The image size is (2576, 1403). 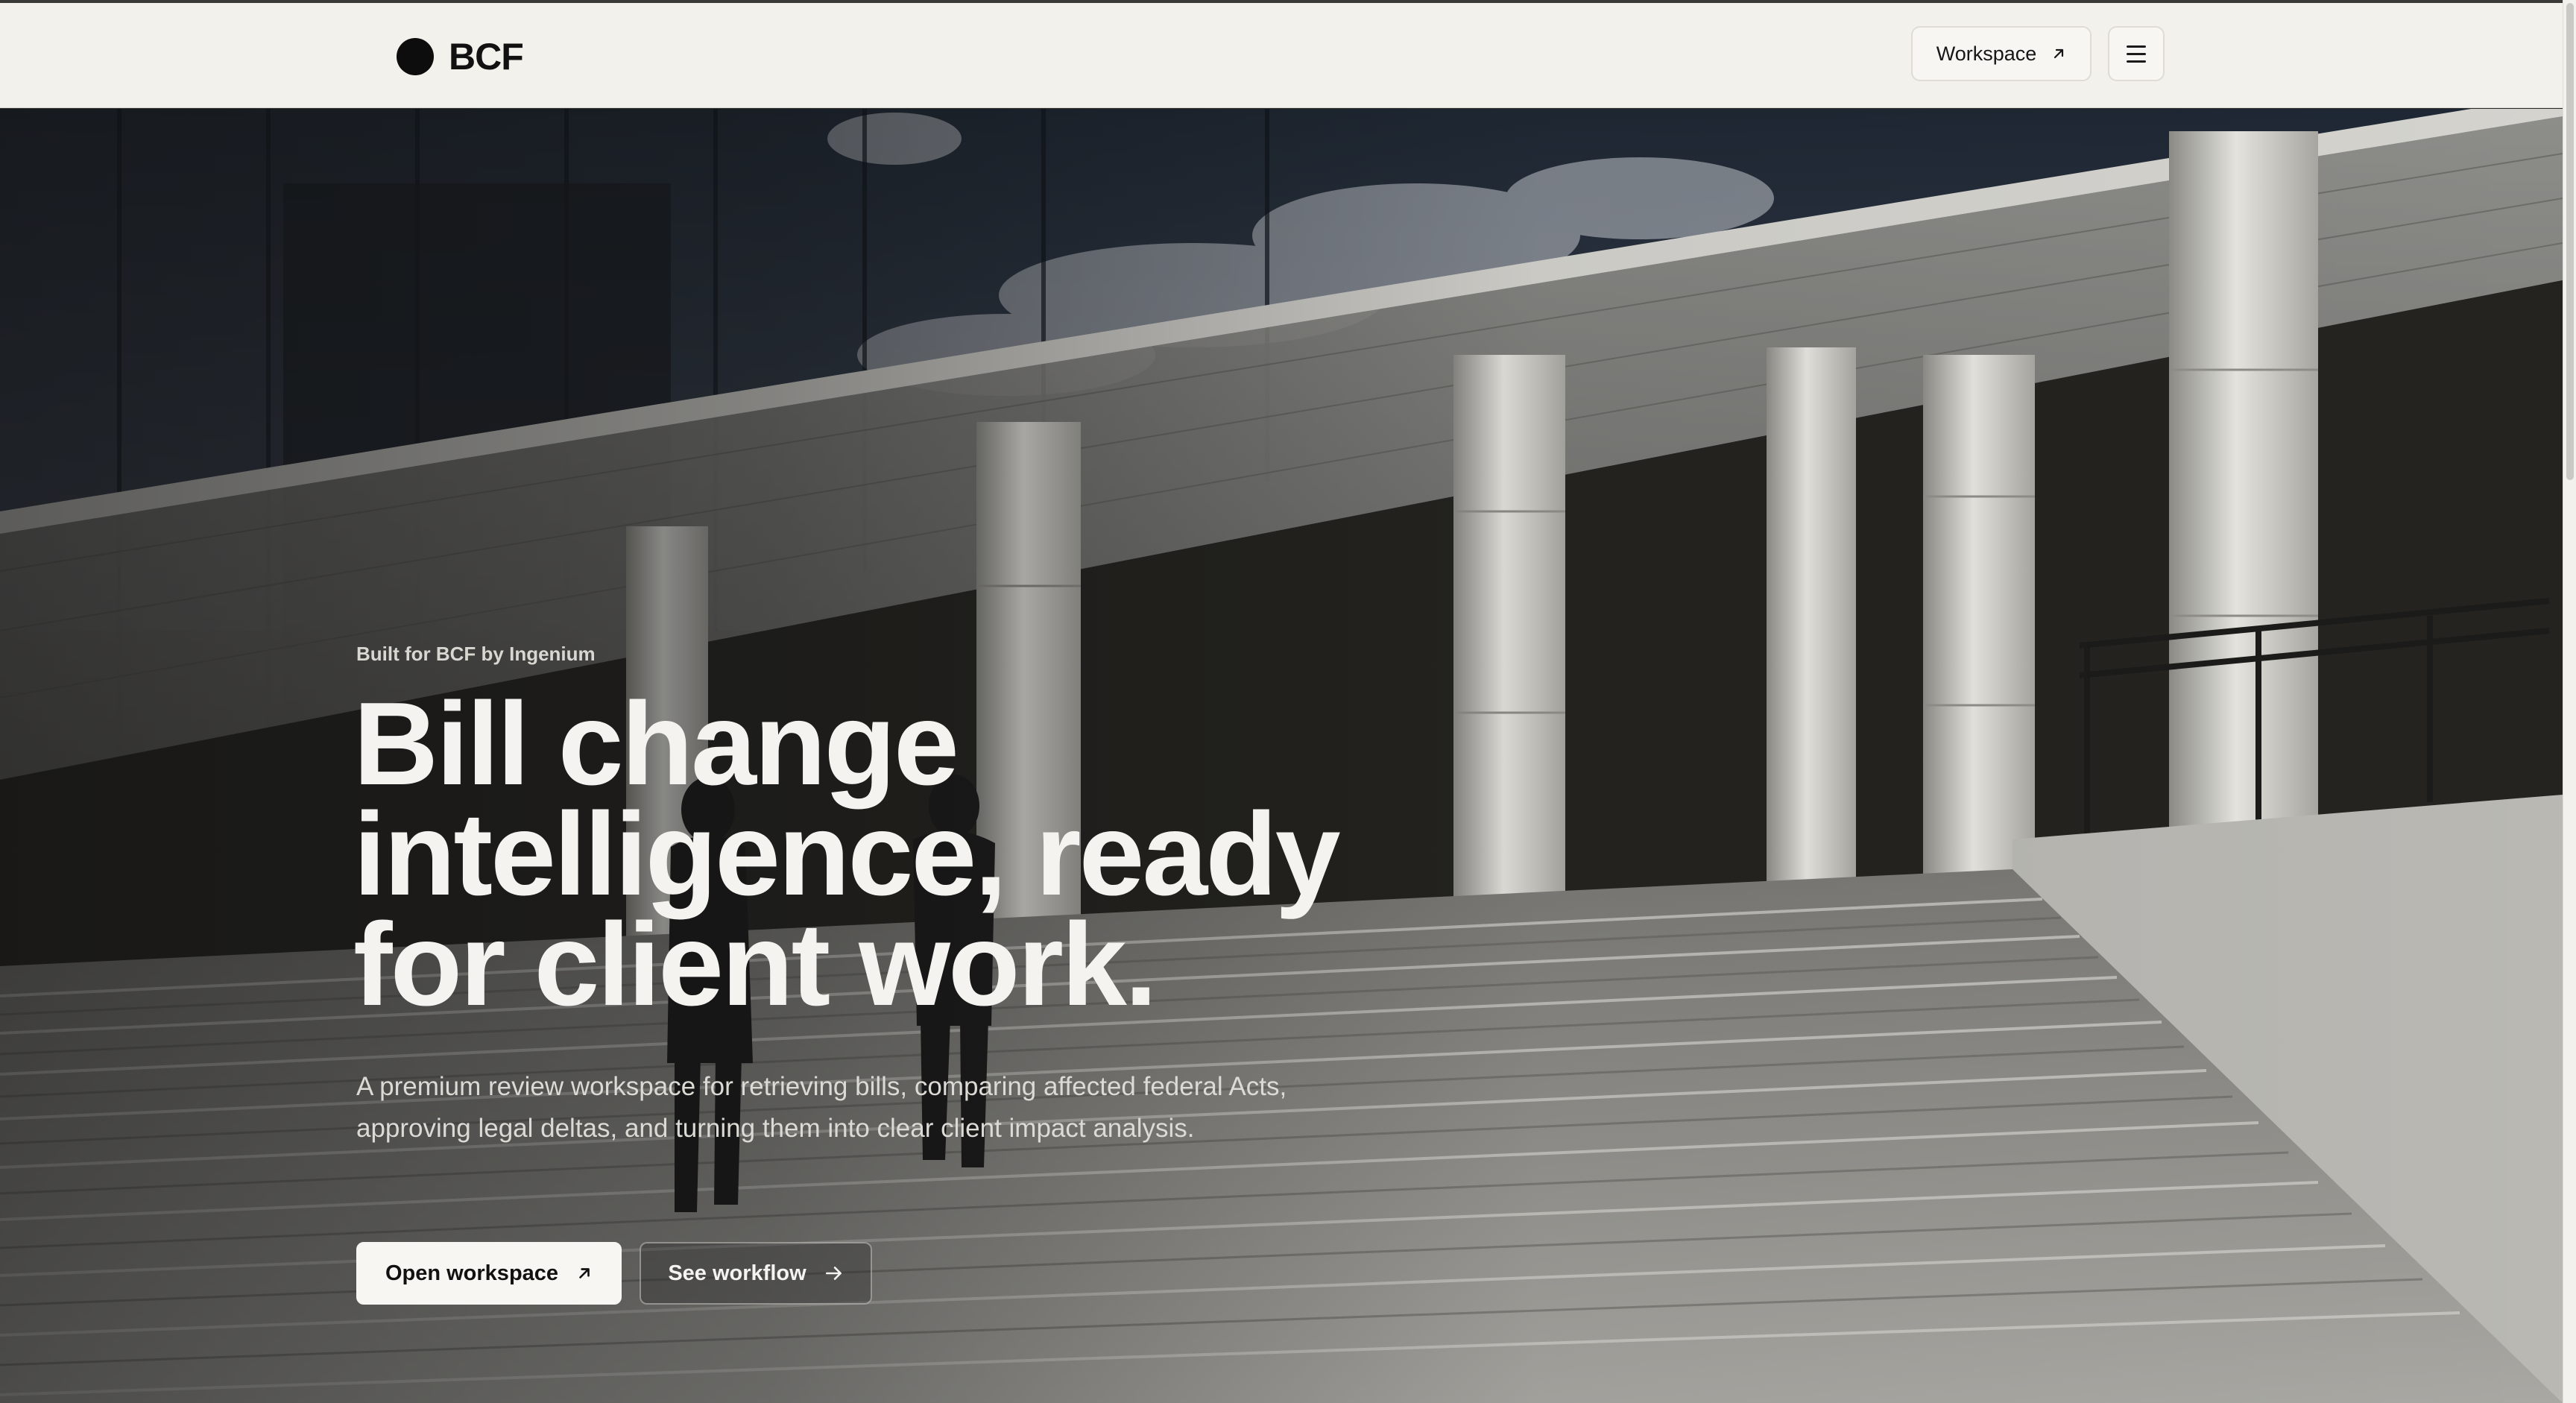 I want to click on brand-name: BCF, so click(x=487, y=57).